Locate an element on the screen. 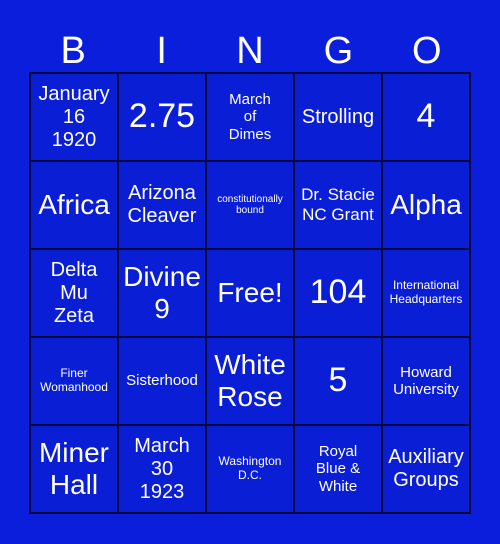 The width and height of the screenshot is (500, 544). bingo-cell-text: Sisterhood is located at coordinates (162, 381).